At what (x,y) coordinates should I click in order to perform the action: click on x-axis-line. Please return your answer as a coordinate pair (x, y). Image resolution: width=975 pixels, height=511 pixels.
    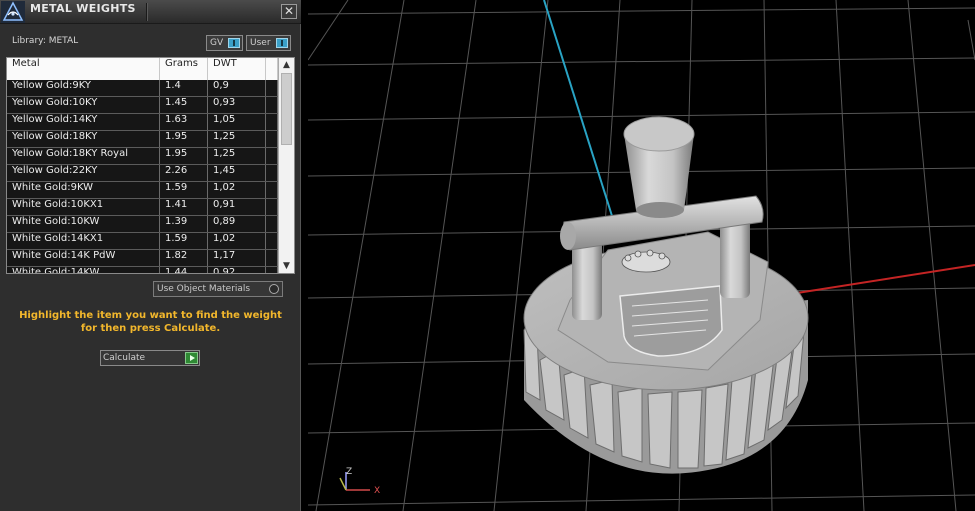
    Looking at the image, I should click on (876, 280).